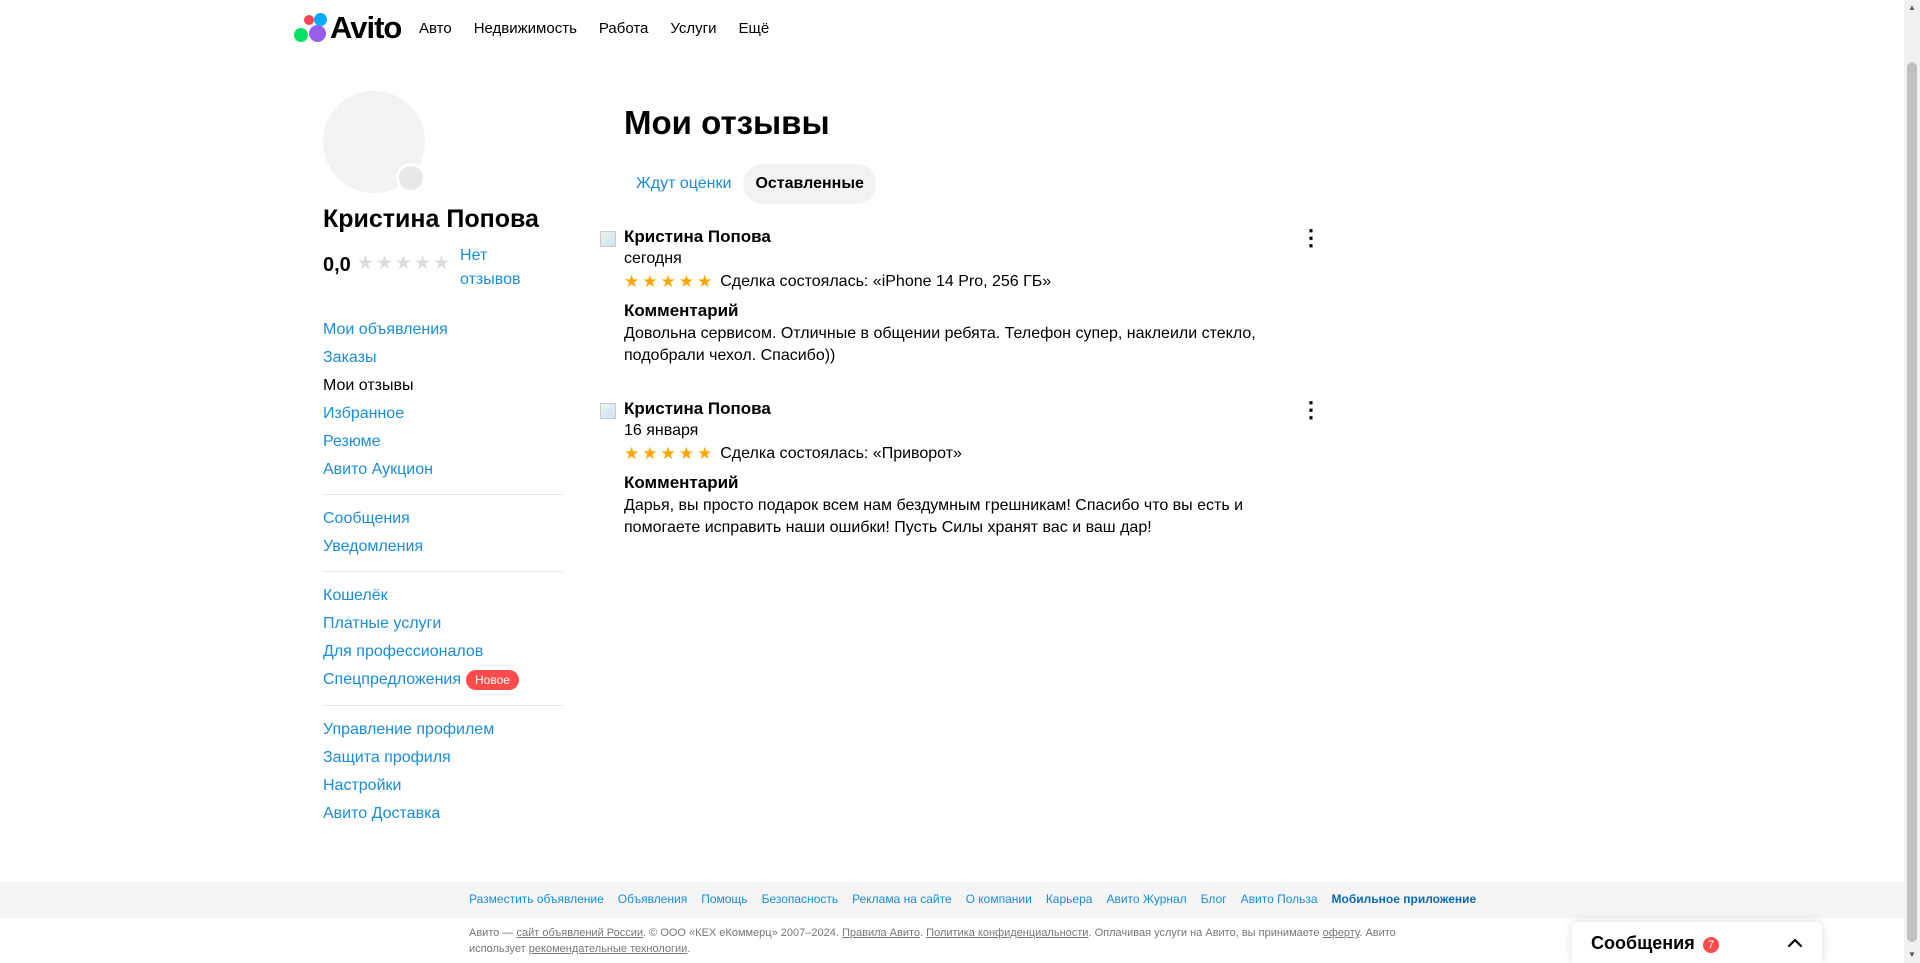 The width and height of the screenshot is (1920, 963). Describe the element at coordinates (500, 268) in the screenshot. I see `no-reviews-link: Нет отзывов` at that location.